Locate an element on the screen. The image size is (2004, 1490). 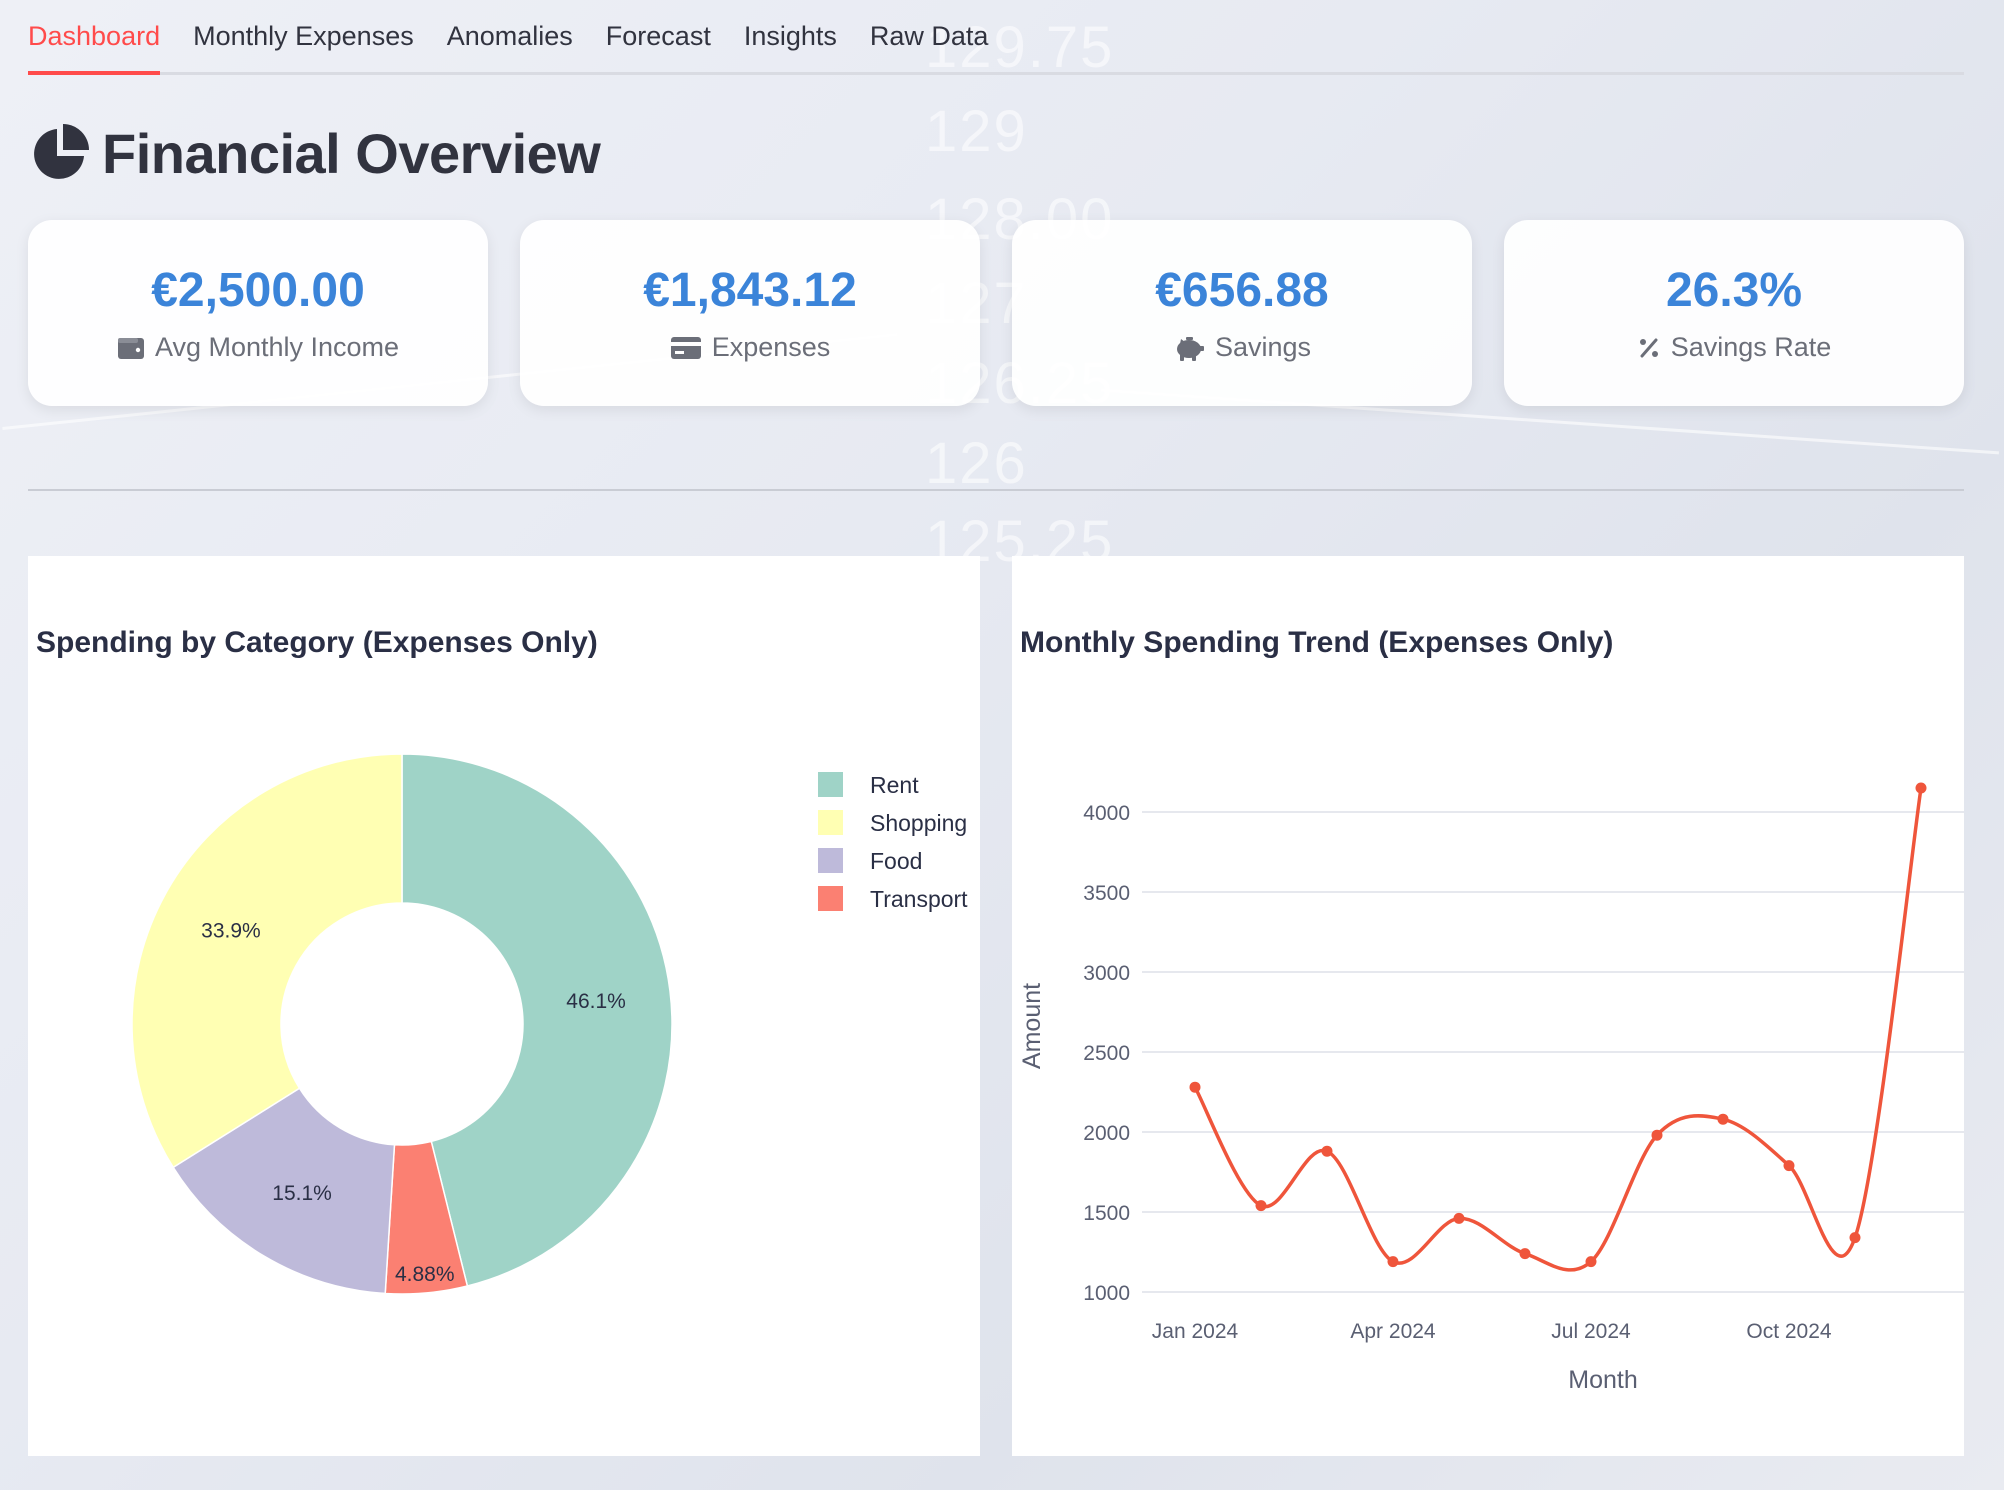
metric-card-savings-rate: 26.3% Savings Rate is located at coordinates (1734, 313).